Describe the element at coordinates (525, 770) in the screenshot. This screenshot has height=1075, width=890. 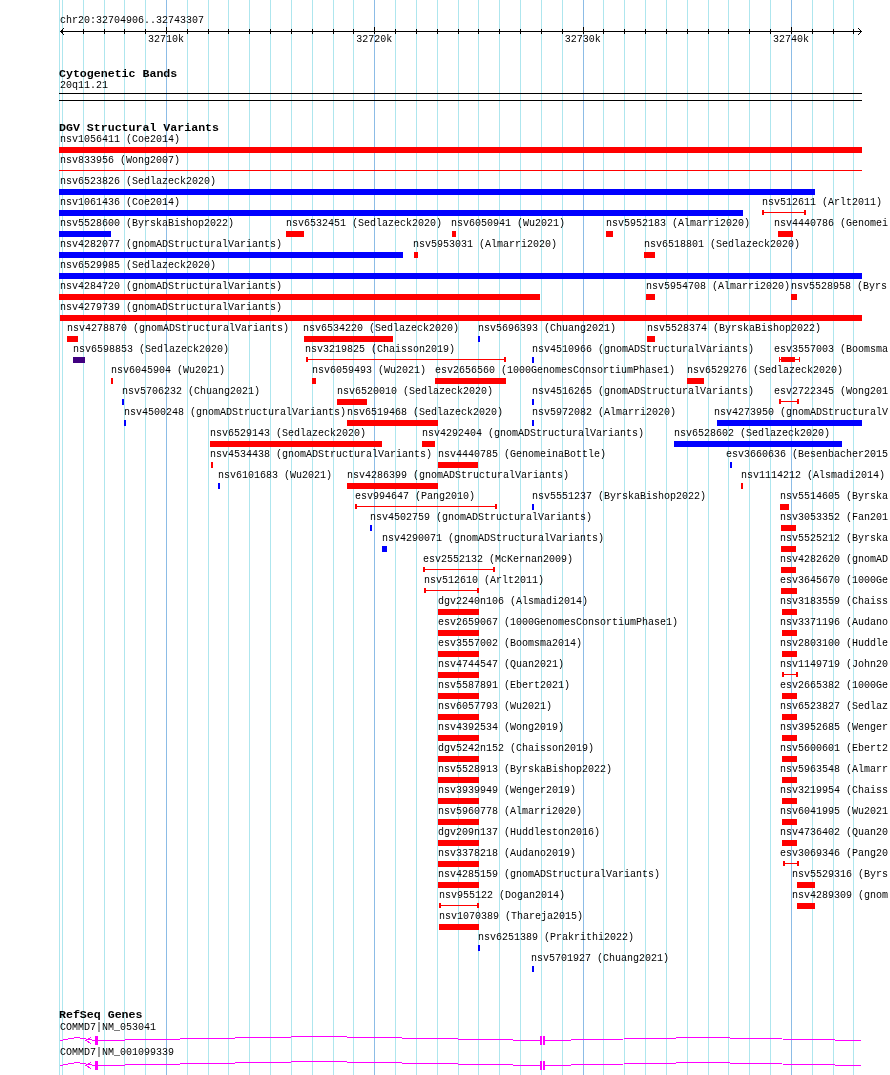
I see `variant-label: nsv5528913 (ByrskaBishop2022)` at that location.